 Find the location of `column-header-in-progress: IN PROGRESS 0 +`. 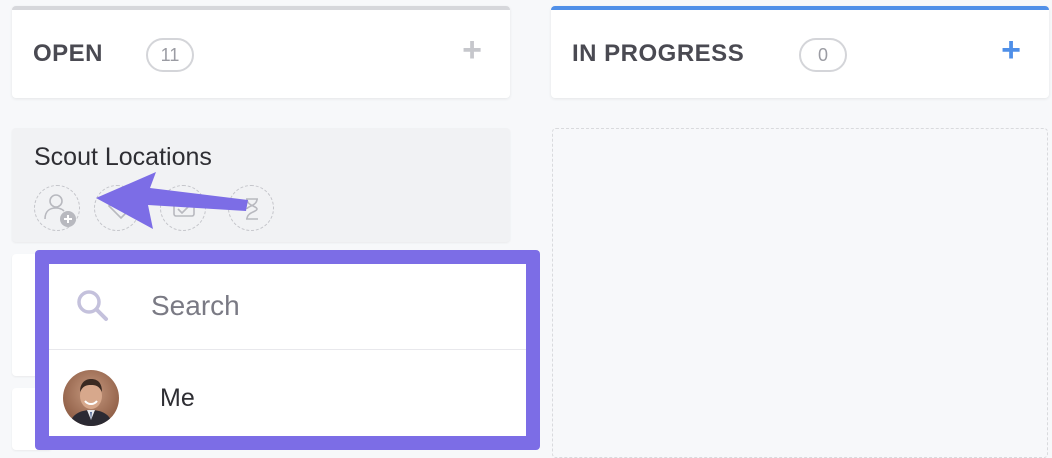

column-header-in-progress: IN PROGRESS 0 + is located at coordinates (800, 52).